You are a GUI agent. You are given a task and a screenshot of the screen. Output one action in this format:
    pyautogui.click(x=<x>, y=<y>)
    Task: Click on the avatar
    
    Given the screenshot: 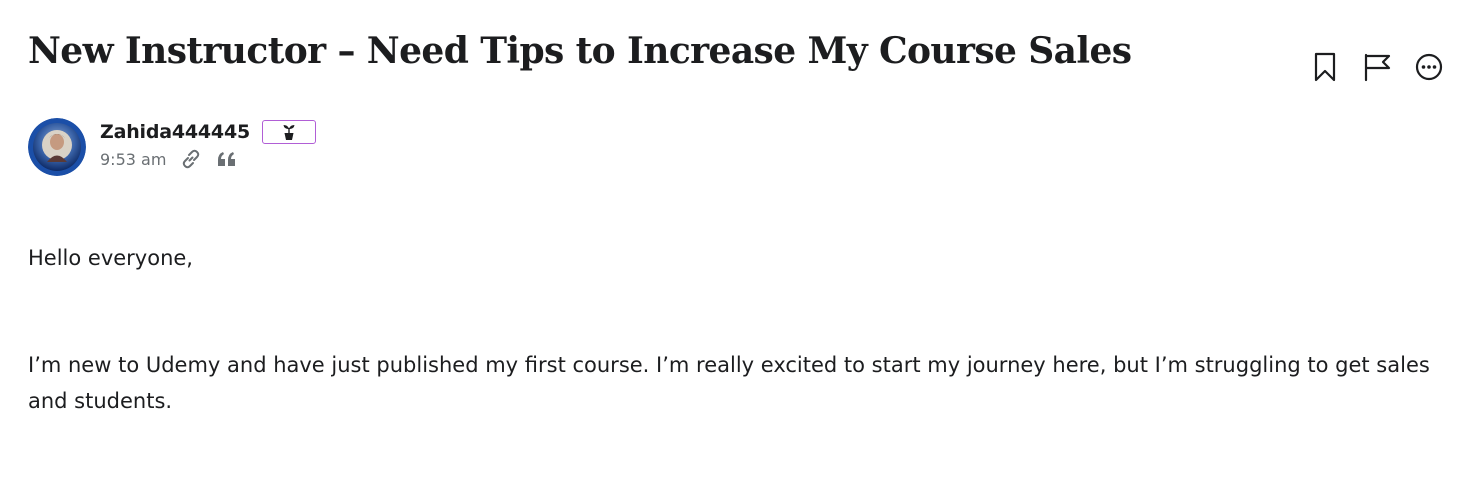 What is the action you would take?
    pyautogui.click(x=57, y=147)
    